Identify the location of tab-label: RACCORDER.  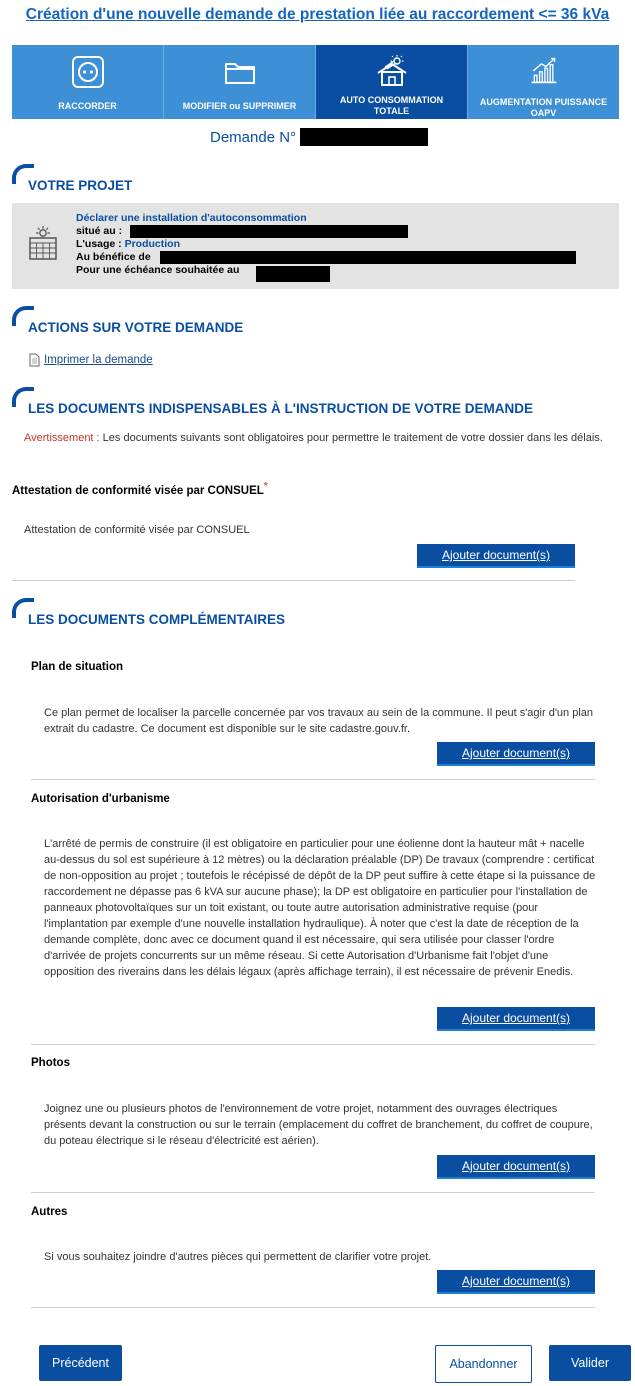
(87, 106).